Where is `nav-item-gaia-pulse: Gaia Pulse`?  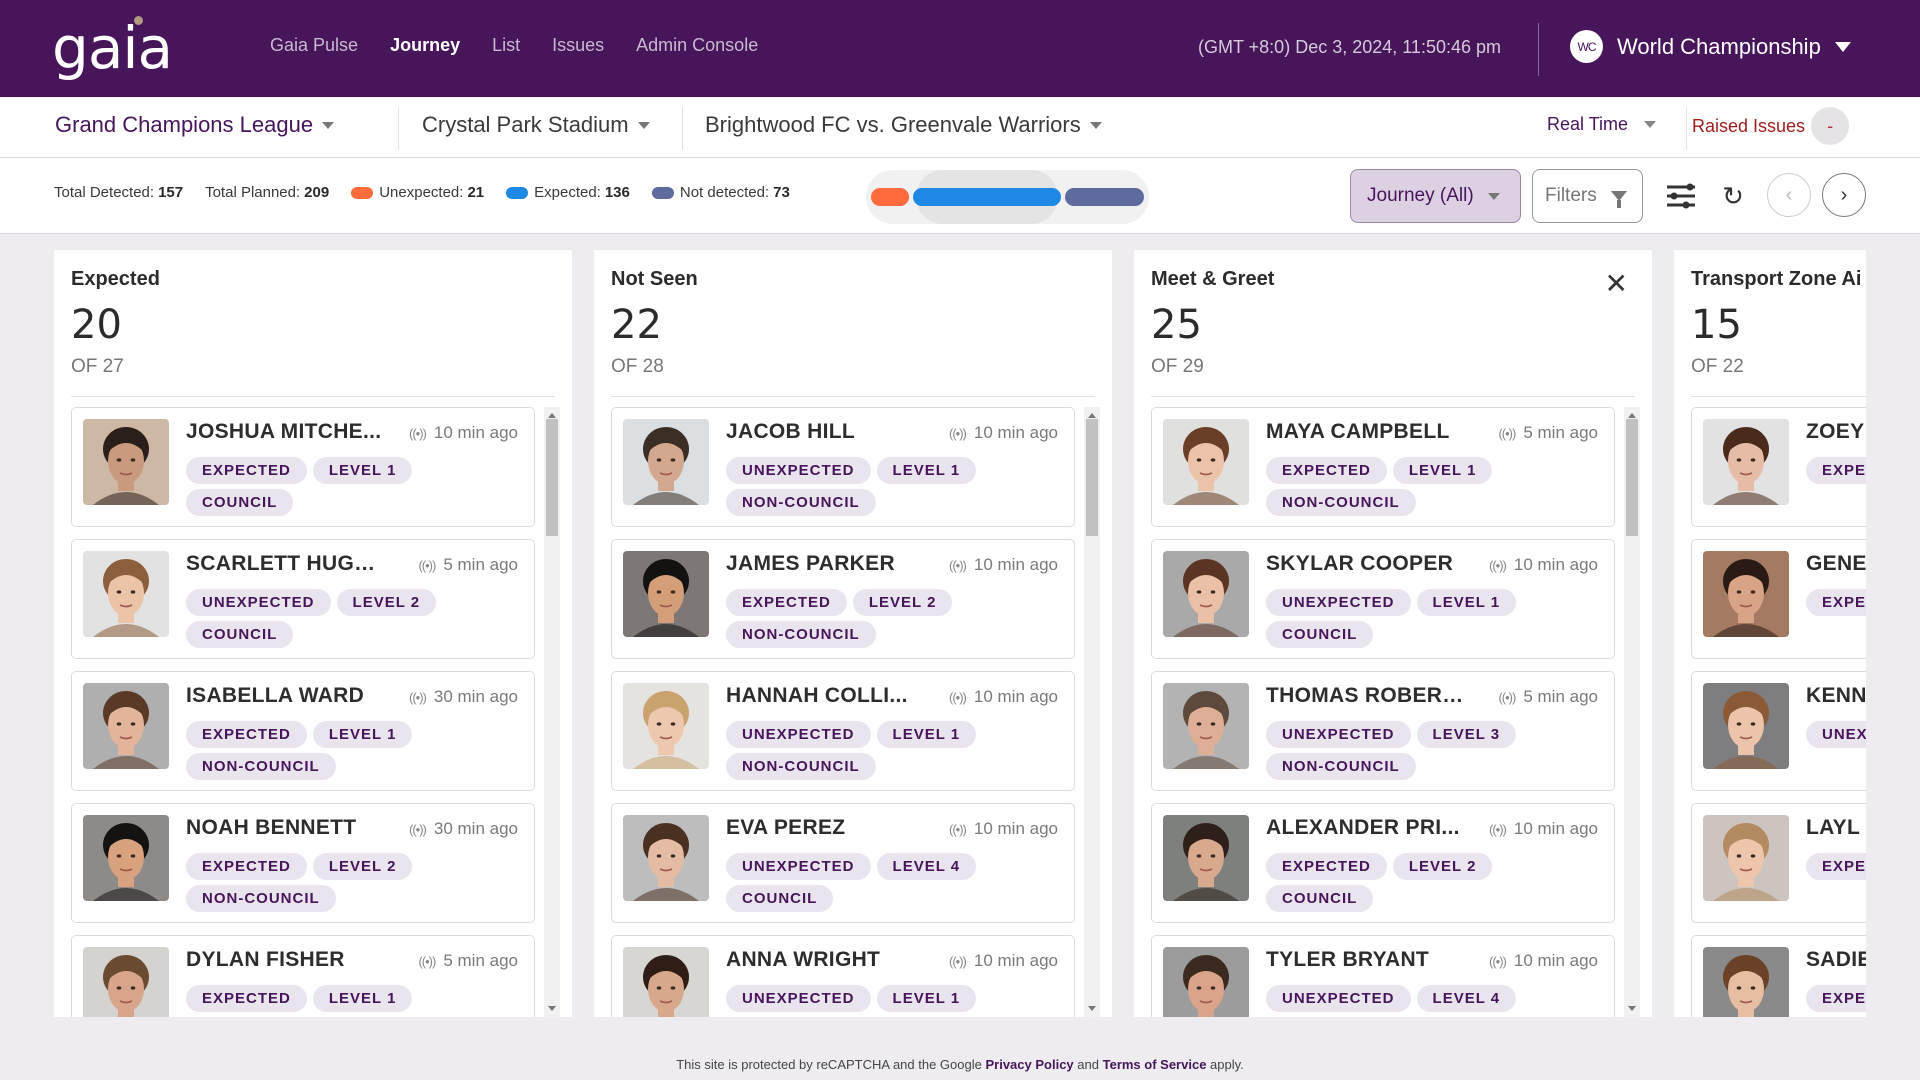 nav-item-gaia-pulse: Gaia Pulse is located at coordinates (314, 45).